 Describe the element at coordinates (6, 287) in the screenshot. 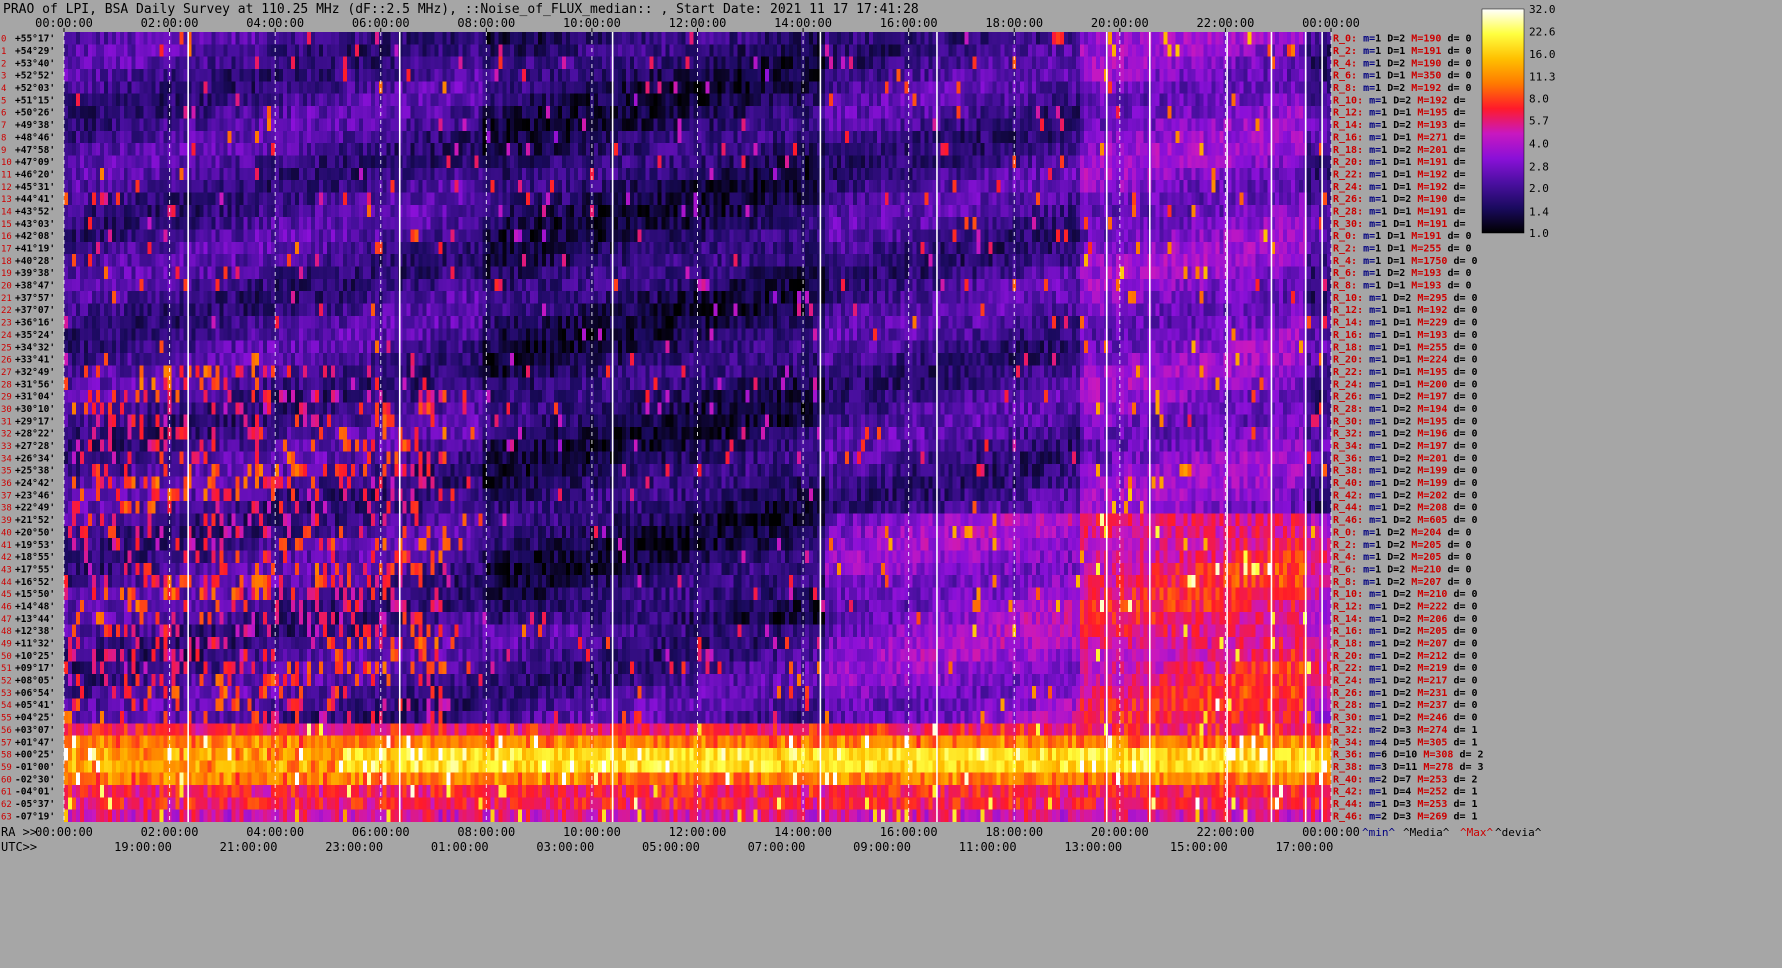

I see `row-index: 20` at that location.